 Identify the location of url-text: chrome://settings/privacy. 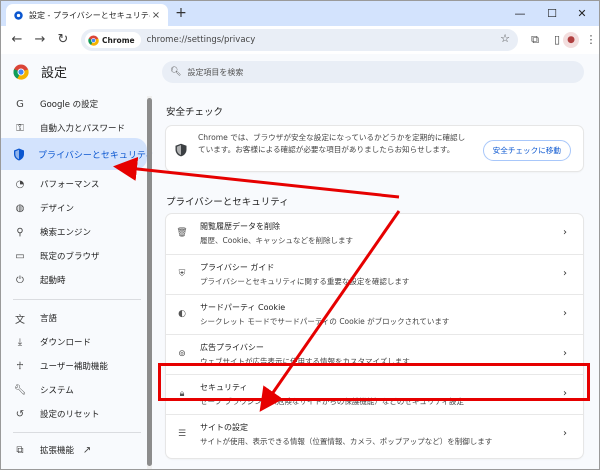
(201, 40).